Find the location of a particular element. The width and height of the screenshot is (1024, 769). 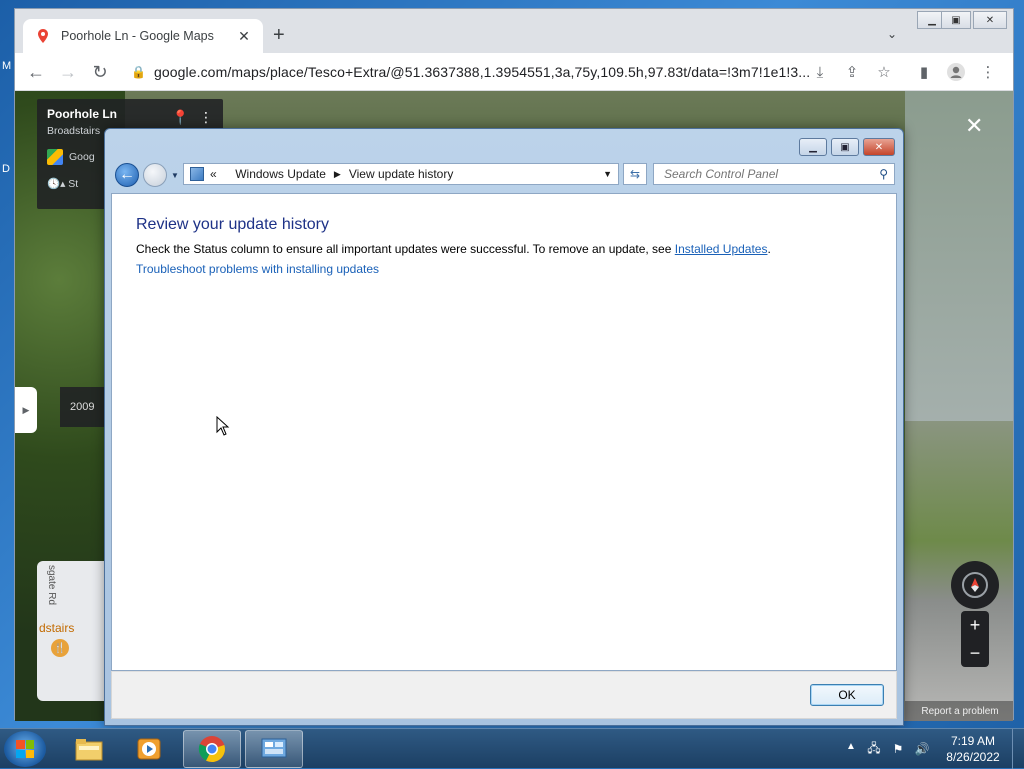

minimap-road-label: sgate Rd is located at coordinates (51, 585).